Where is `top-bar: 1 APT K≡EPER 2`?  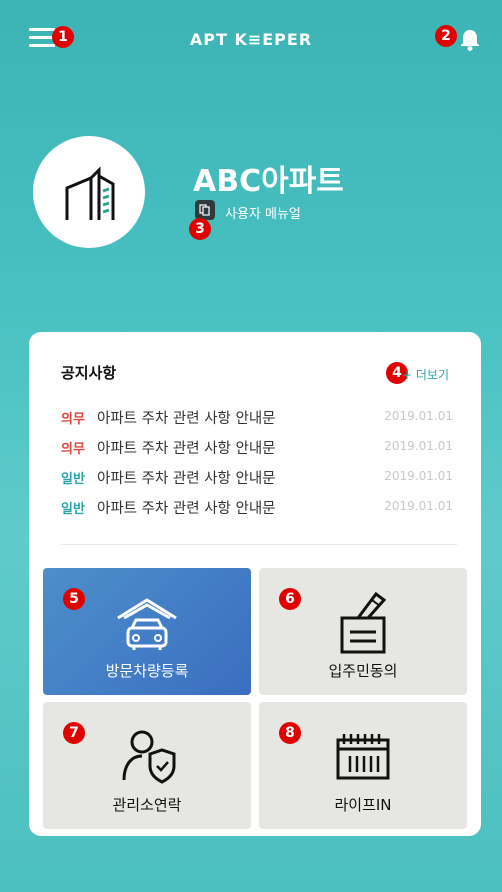
top-bar: 1 APT K≡EPER 2 is located at coordinates (251, 36).